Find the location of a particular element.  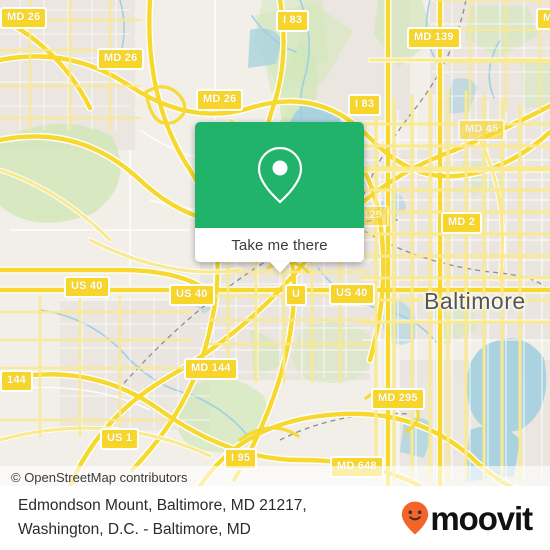

road-shield: U is located at coordinates (296, 295).